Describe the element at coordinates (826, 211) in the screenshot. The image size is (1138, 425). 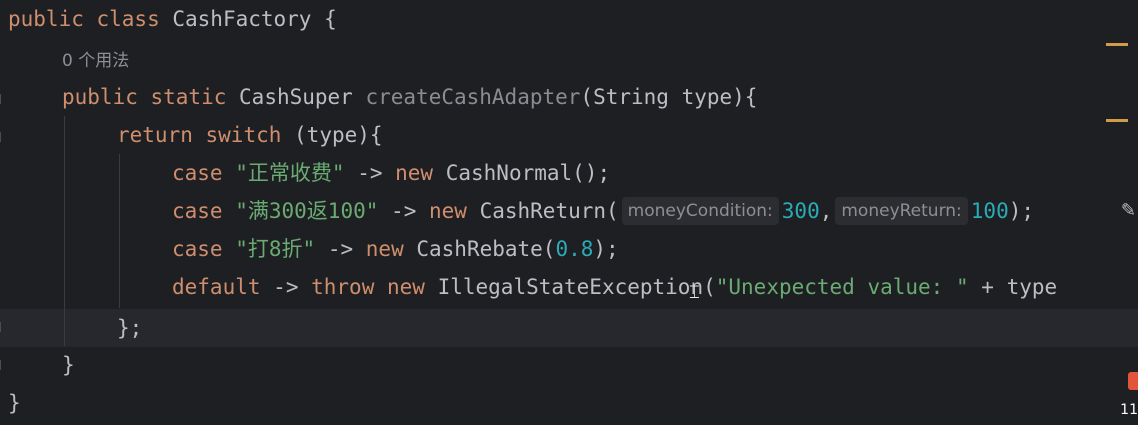
I see `comma: ,` at that location.